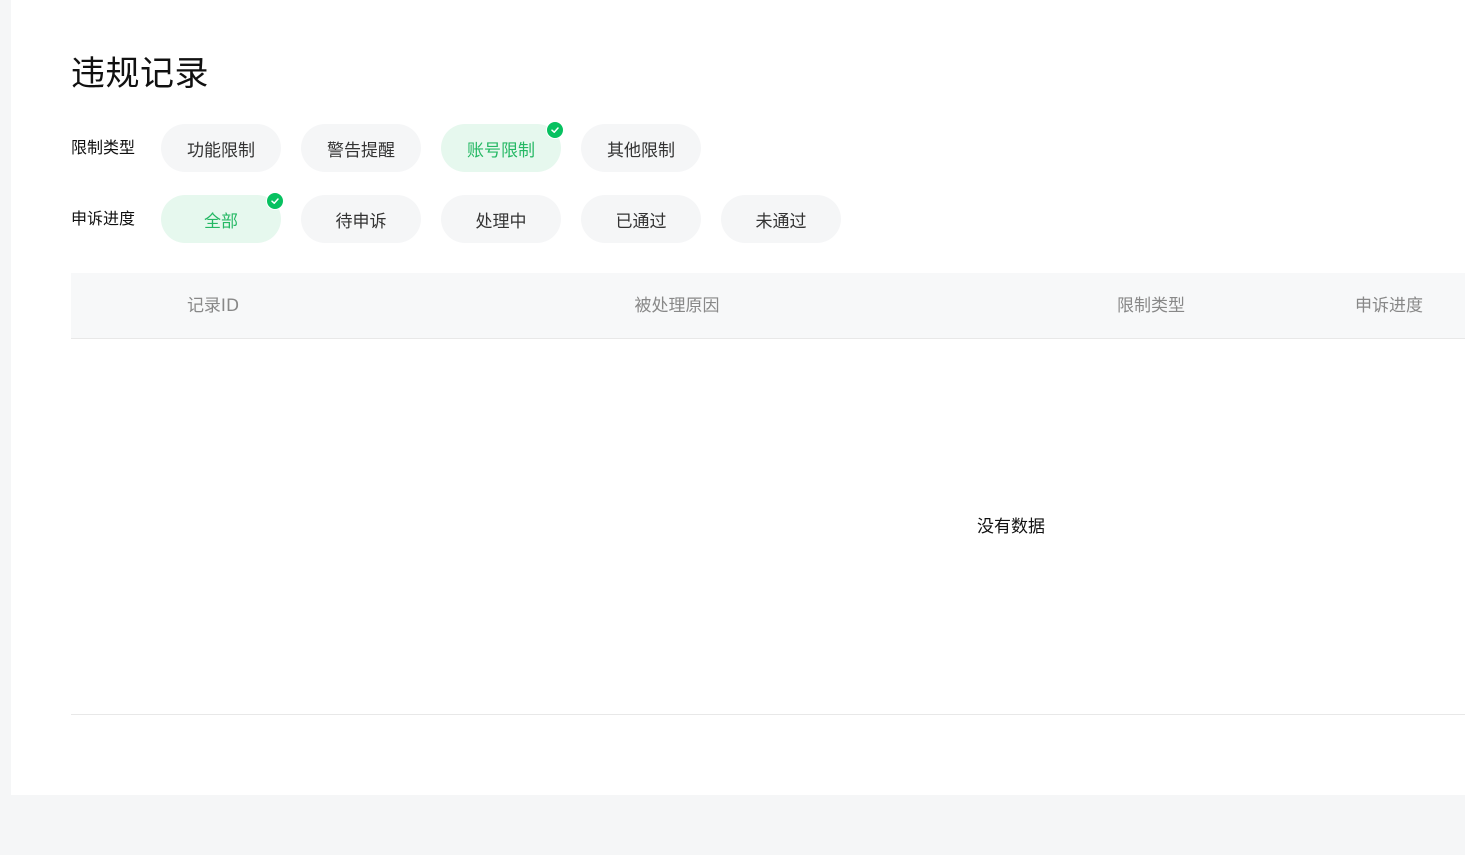 This screenshot has height=855, width=1465. I want to click on chip-label: 功能限制, so click(221, 150).